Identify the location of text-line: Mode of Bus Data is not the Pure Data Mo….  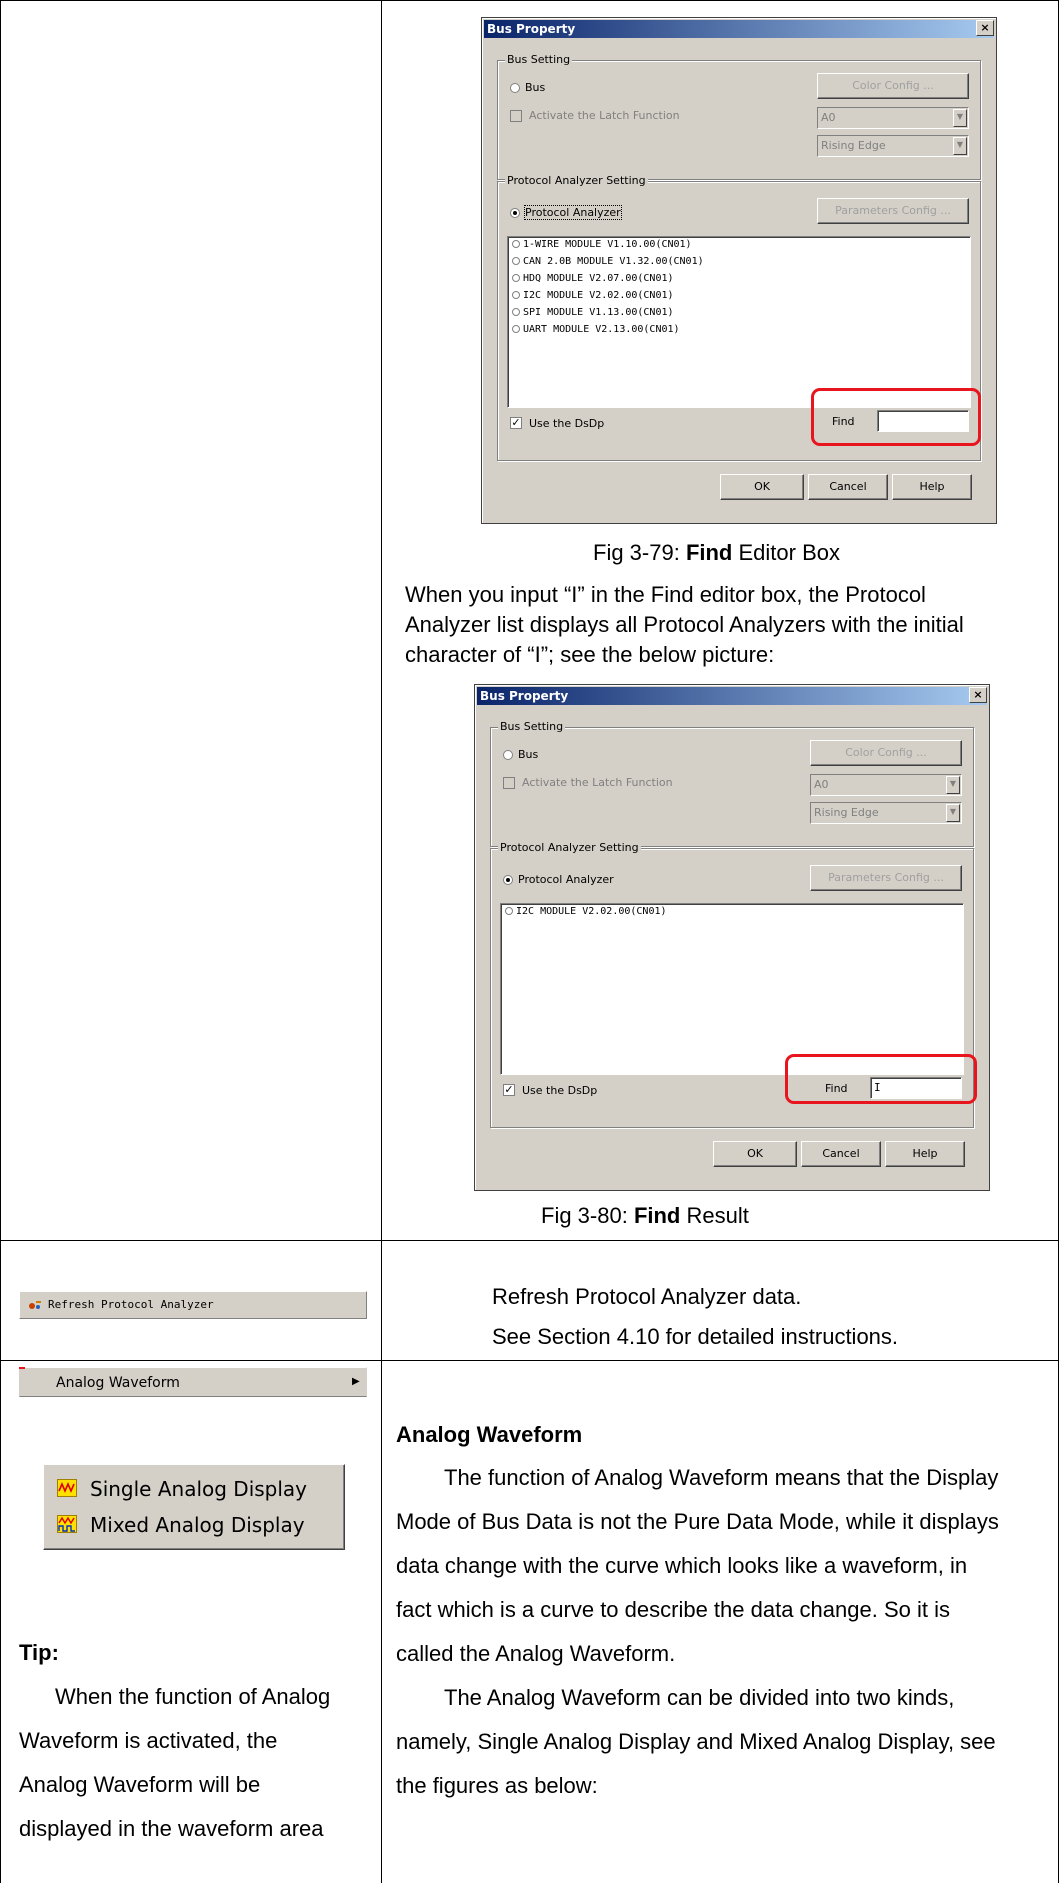
(697, 1521).